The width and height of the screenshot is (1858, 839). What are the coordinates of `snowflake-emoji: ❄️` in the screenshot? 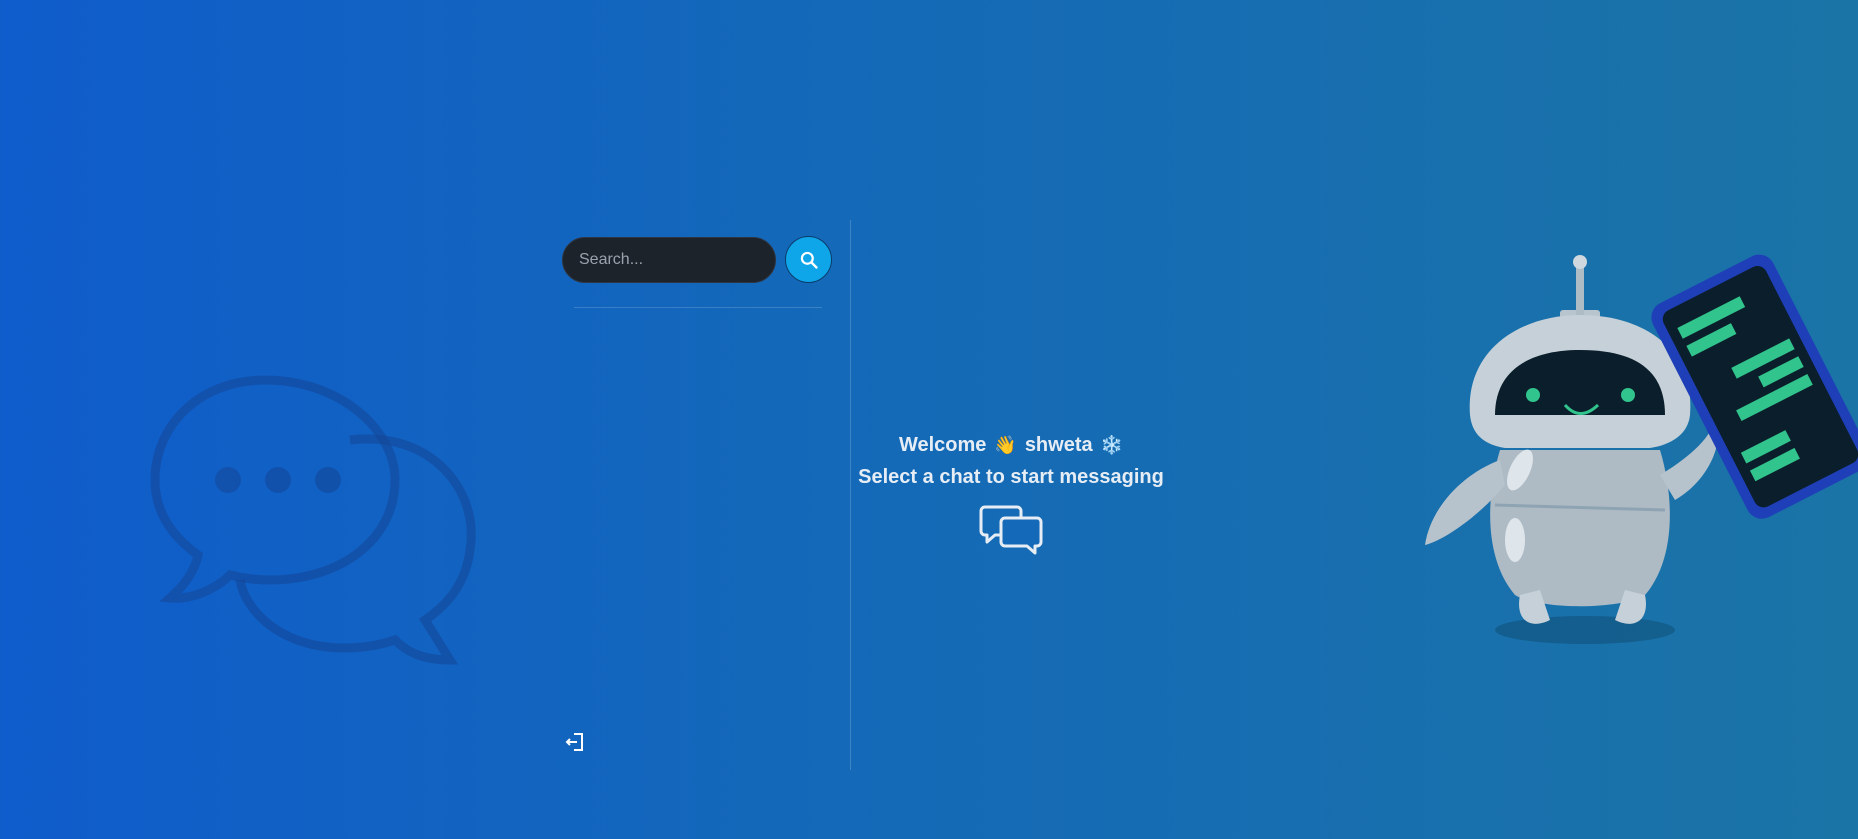 It's located at (1112, 445).